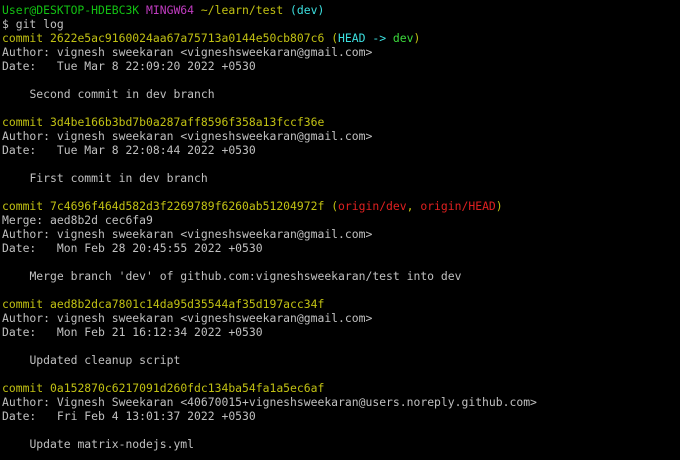  I want to click on prompt-shell: MINGW64, so click(170, 10).